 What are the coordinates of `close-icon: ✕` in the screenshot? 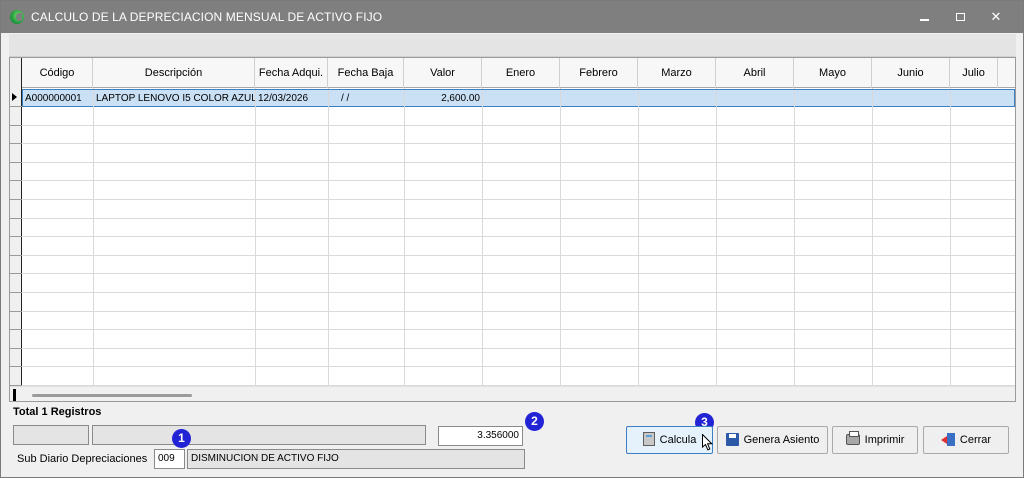 It's located at (996, 16).